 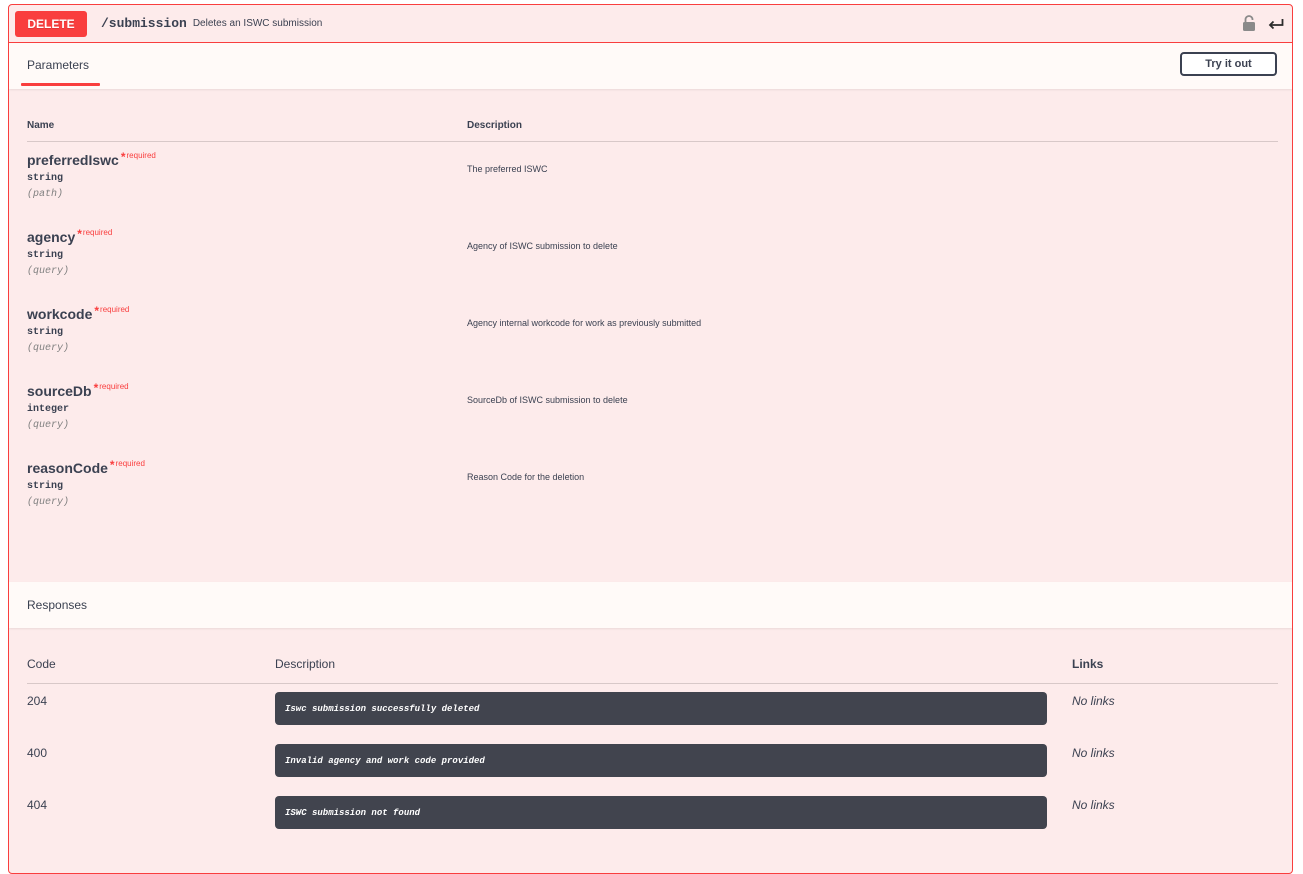 I want to click on parameter-description: Agency of ISWC submission to delete, so click(x=542, y=246).